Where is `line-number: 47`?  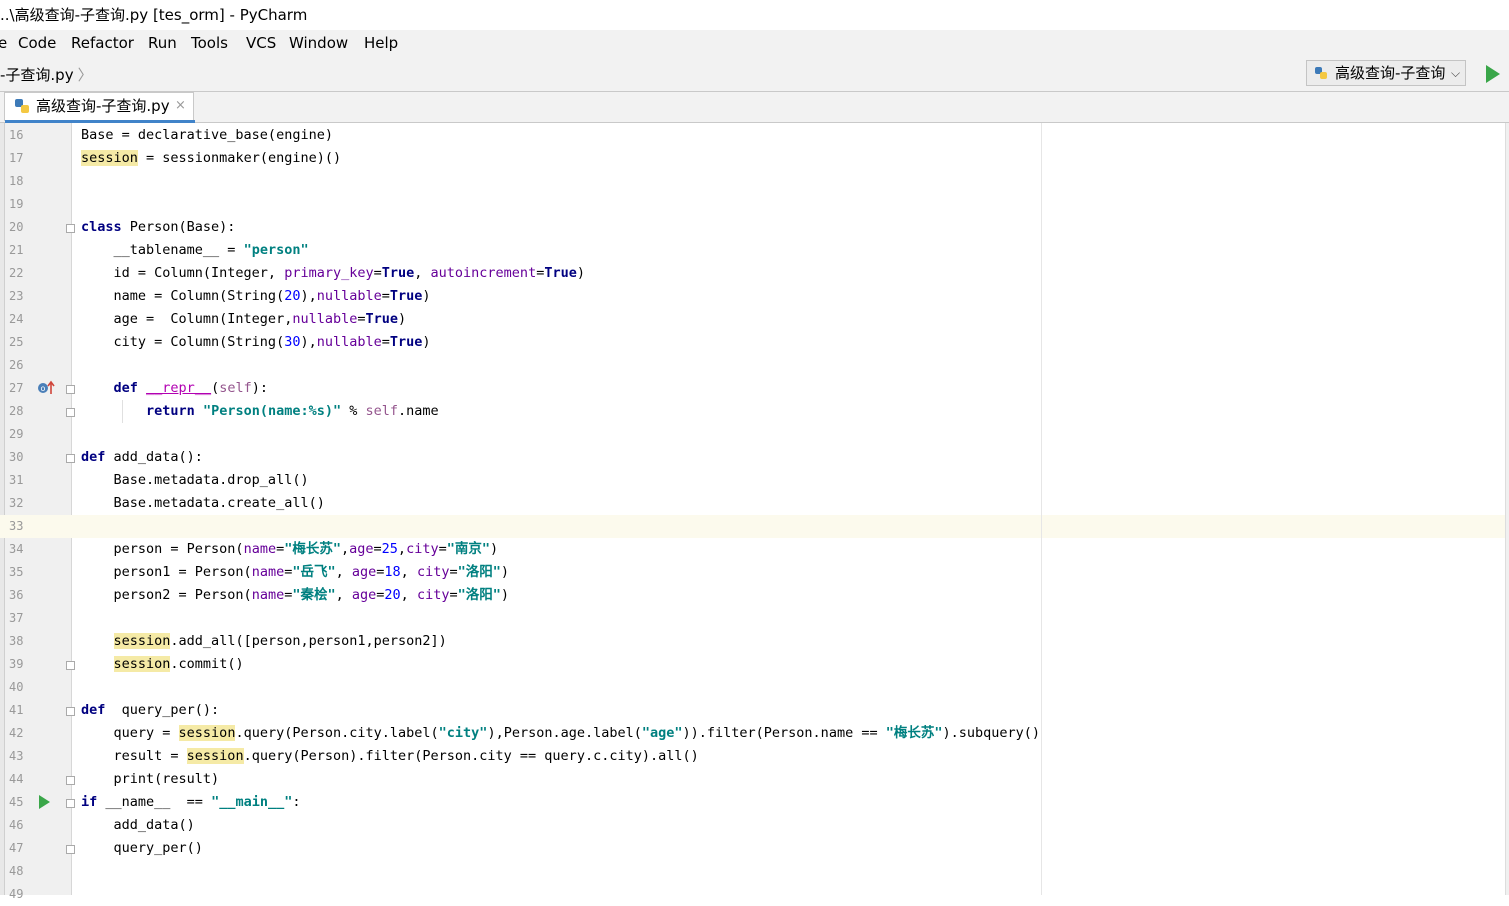 line-number: 47 is located at coordinates (16, 848).